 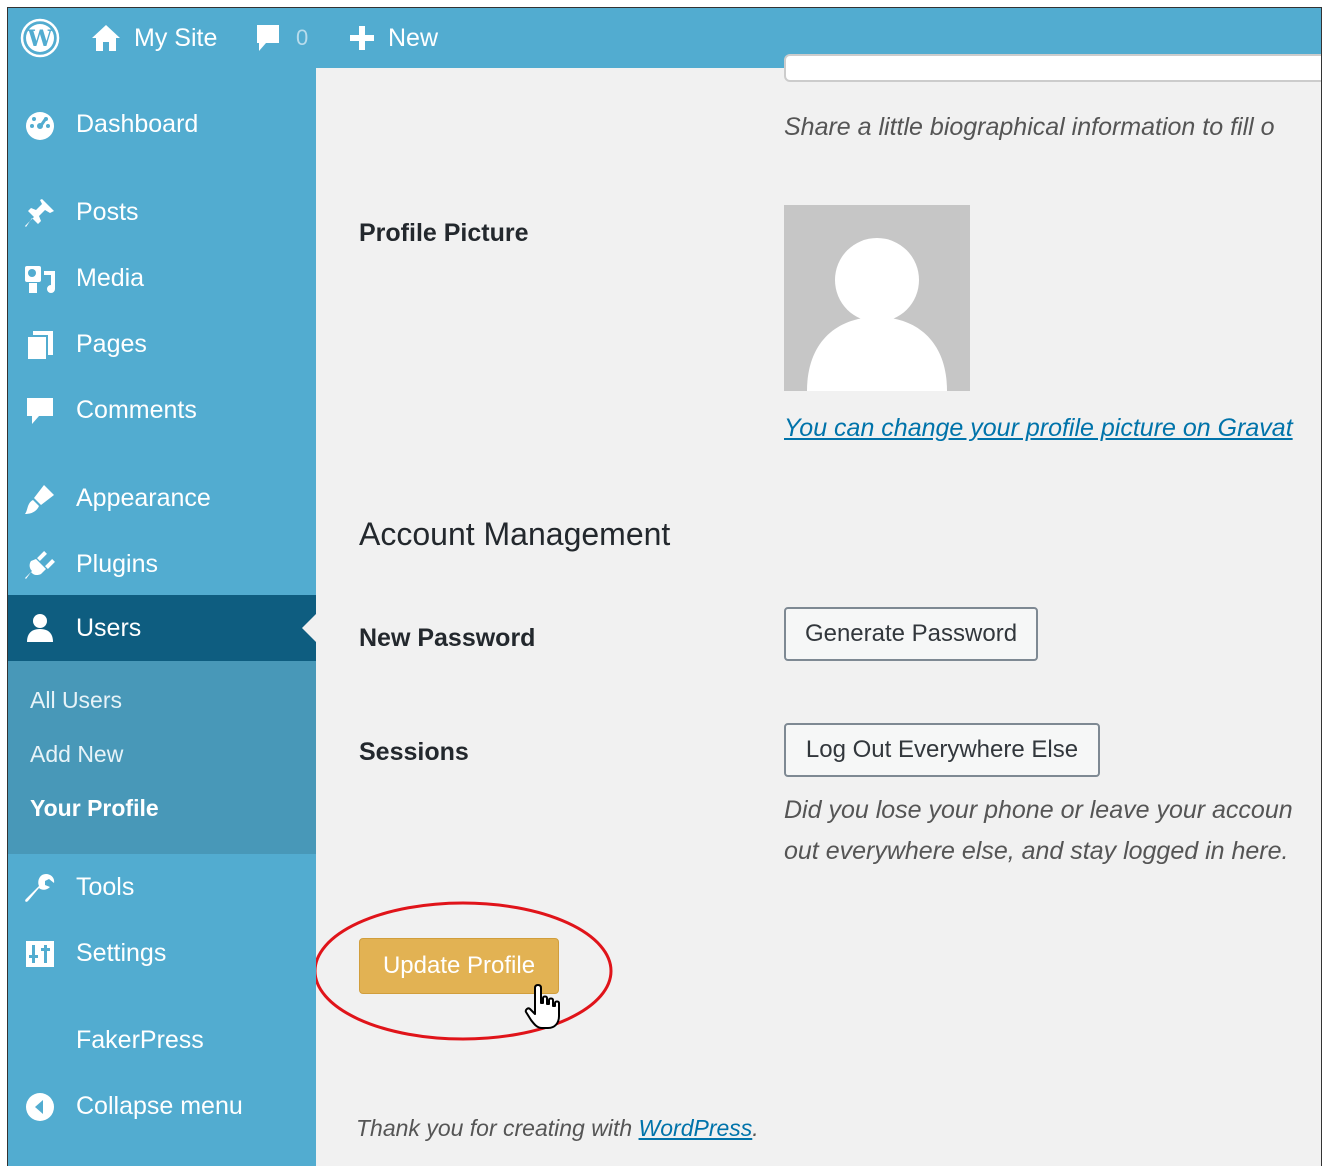 I want to click on dashboard-icon, so click(x=40, y=126).